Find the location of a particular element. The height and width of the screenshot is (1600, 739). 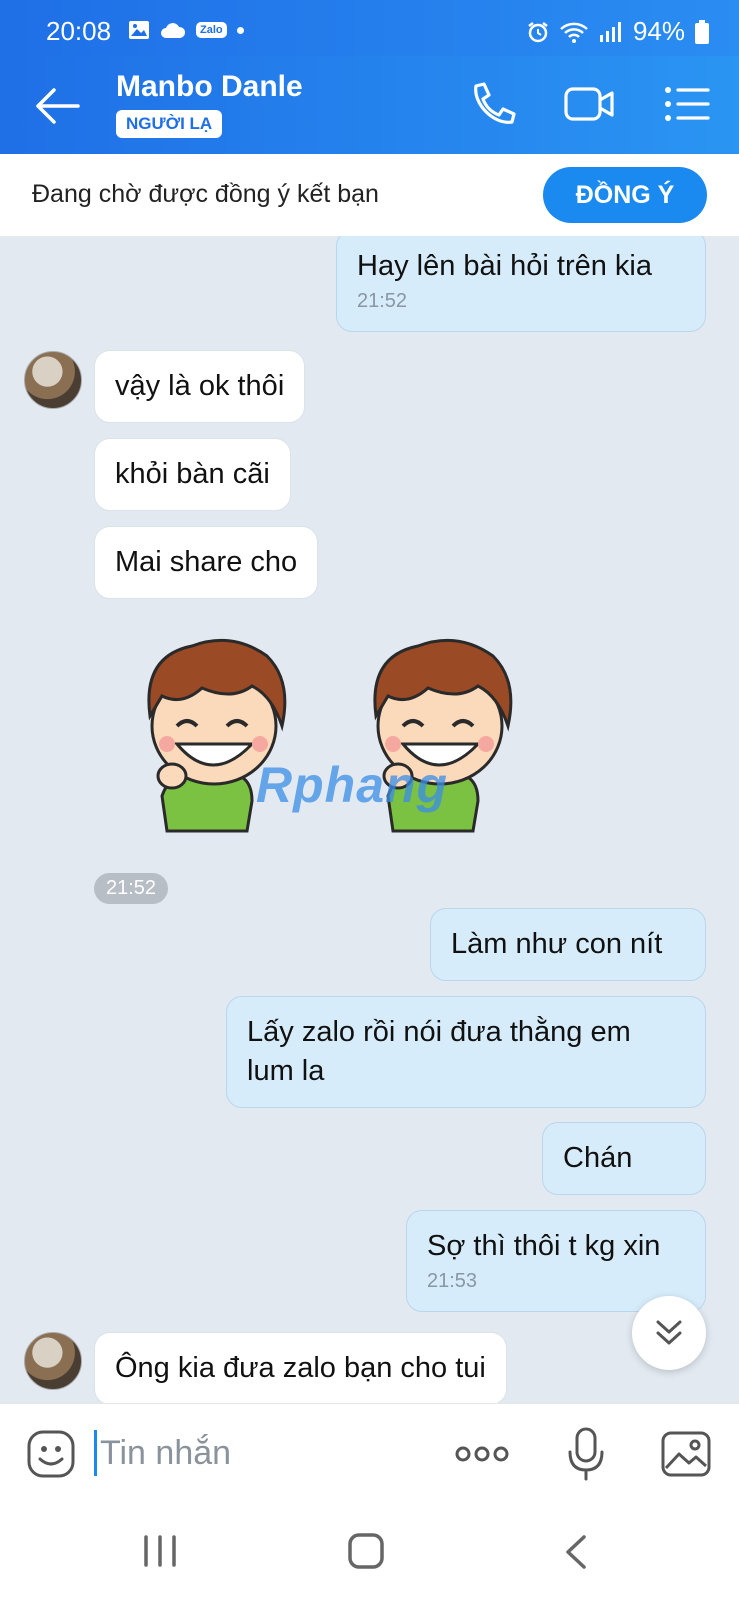

double-chevron-down-icon is located at coordinates (669, 1332).